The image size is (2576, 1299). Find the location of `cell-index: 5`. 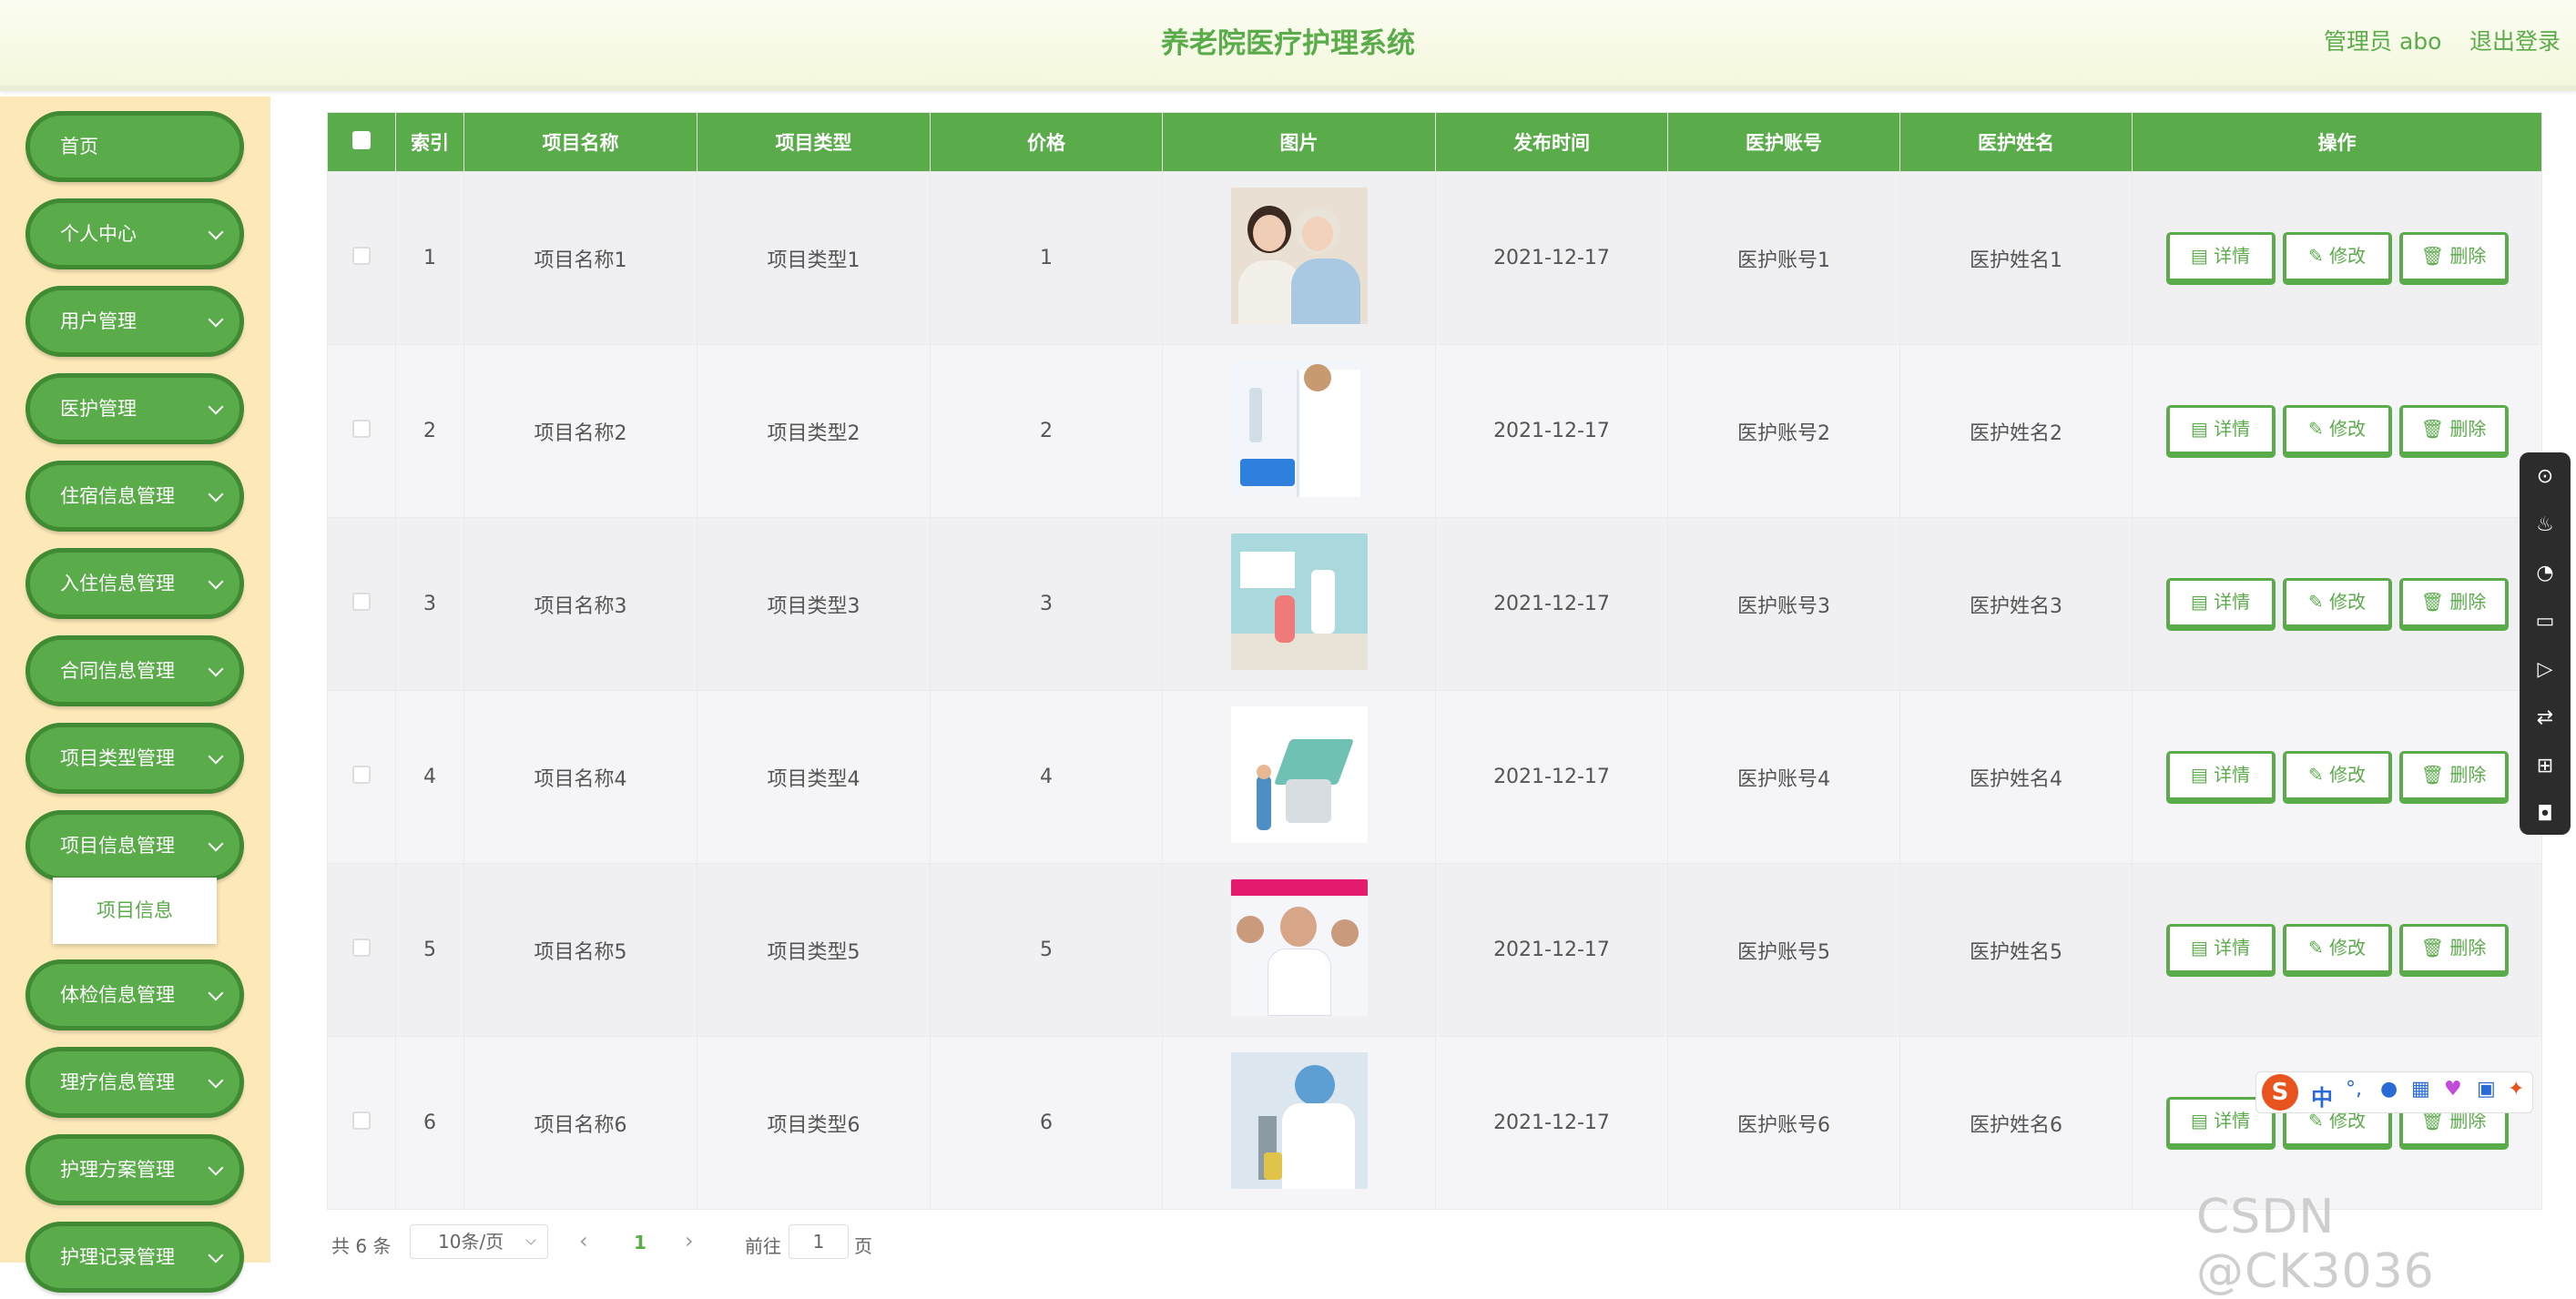

cell-index: 5 is located at coordinates (430, 950).